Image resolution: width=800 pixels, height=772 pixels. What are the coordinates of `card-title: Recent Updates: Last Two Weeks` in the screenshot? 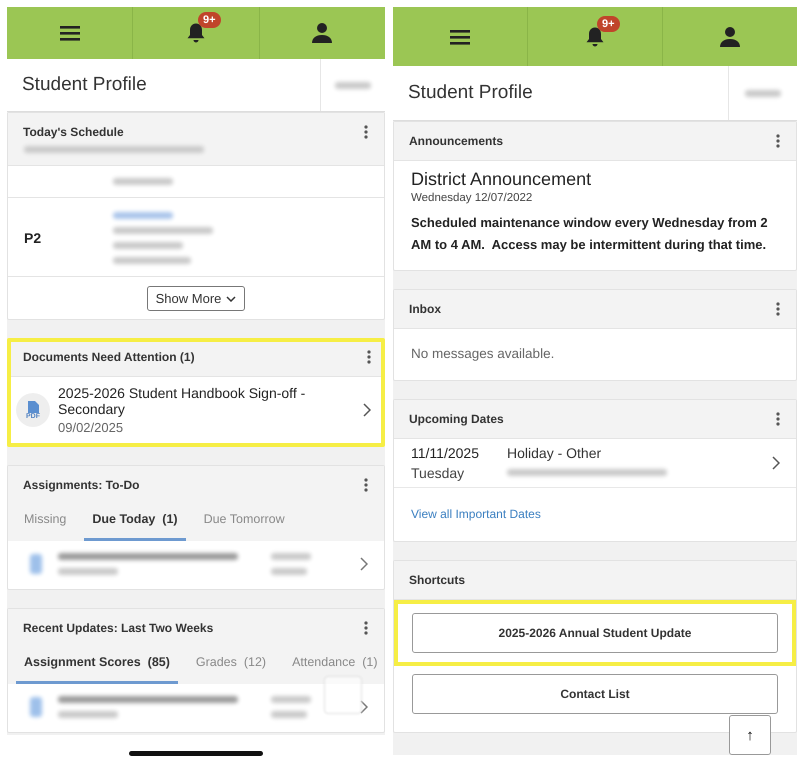 It's located at (118, 628).